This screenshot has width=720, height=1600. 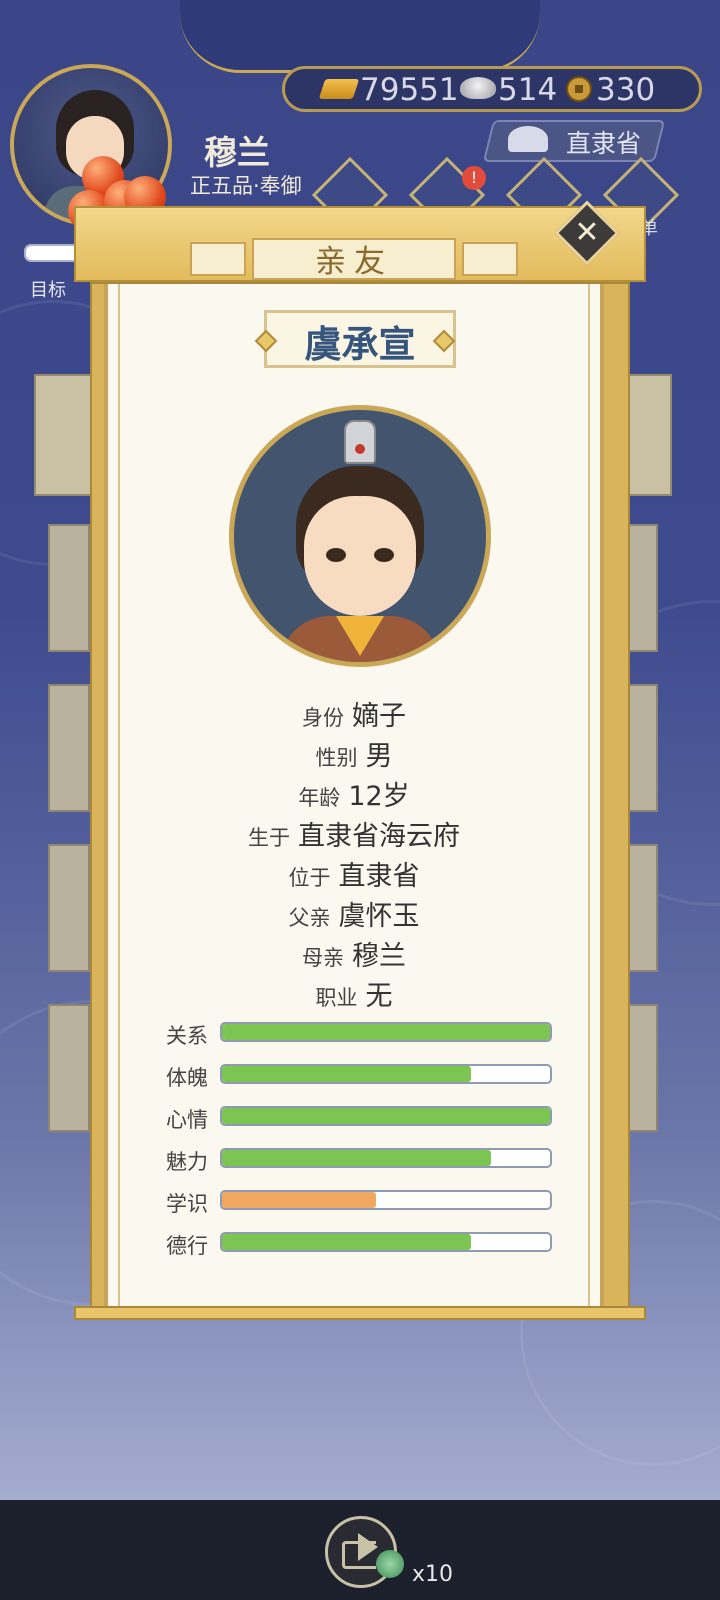 I want to click on info-row: 父亲 虞怀玉, so click(x=354, y=913).